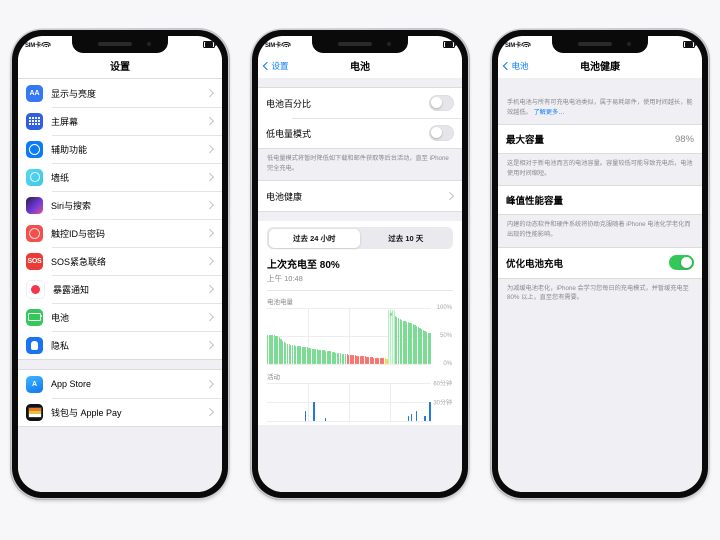 The image size is (720, 540). I want to click on battery-toggles-group: 电池百分比 低电量模式, so click(360, 118).